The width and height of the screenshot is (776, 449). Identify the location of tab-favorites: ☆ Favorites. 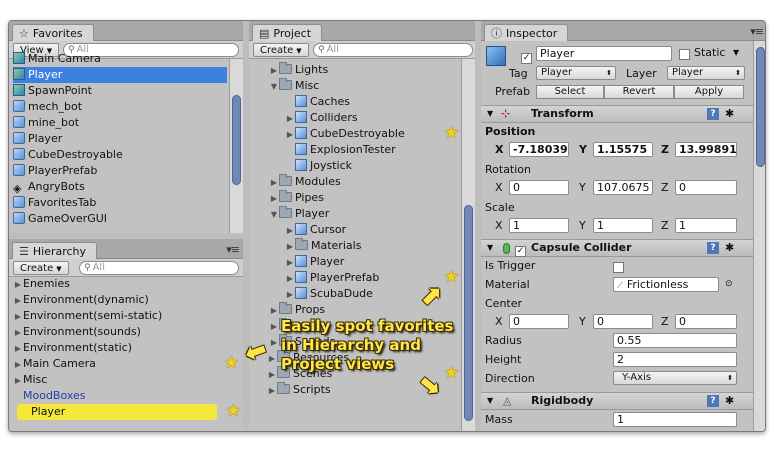
(53, 32).